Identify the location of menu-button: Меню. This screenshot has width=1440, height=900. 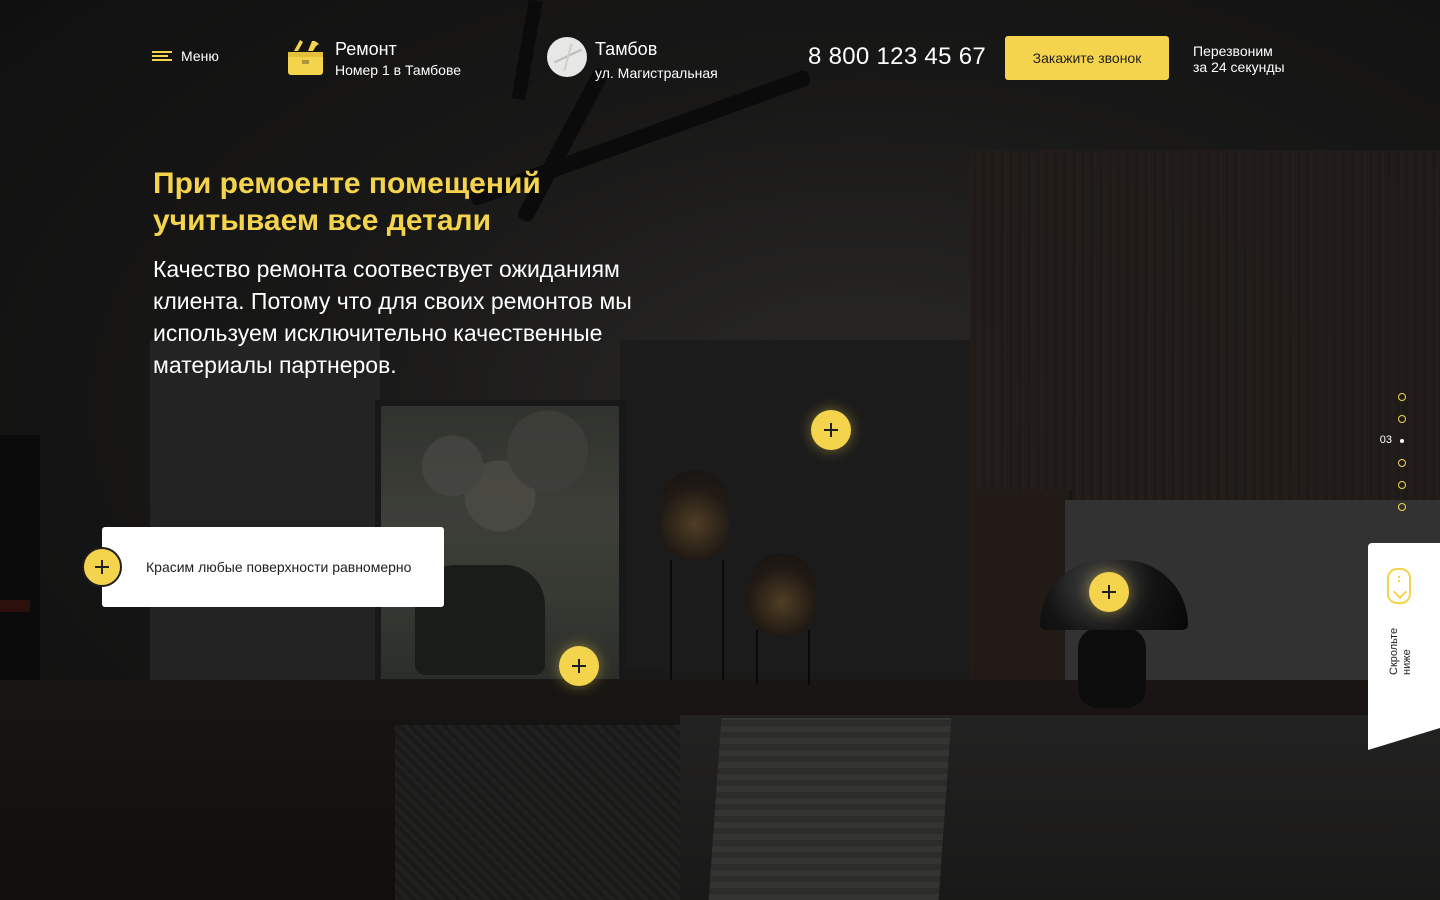
(185, 56).